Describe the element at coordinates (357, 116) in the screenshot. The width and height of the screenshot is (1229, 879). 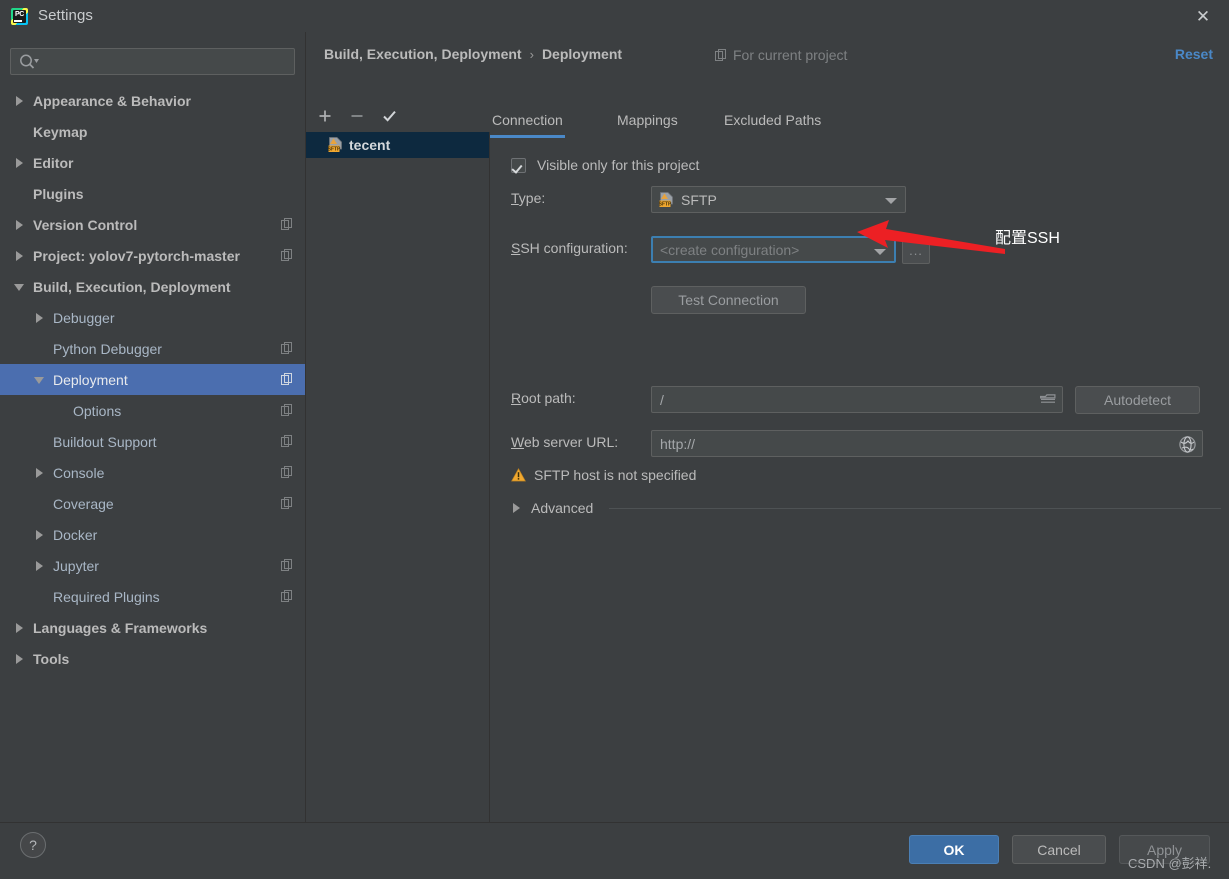
I see `remove-server-button` at that location.